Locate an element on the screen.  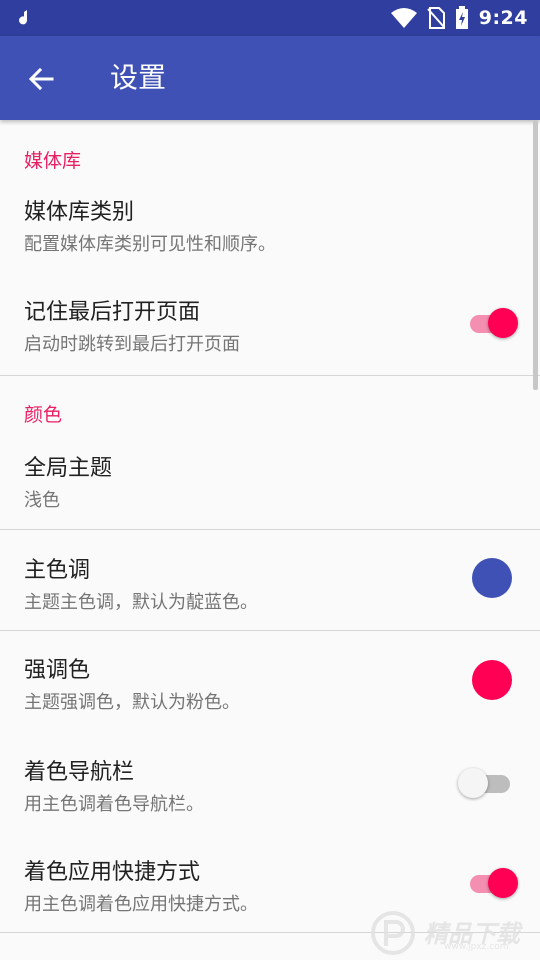
watermark-url: www.jpxz.com is located at coordinates (476, 947).